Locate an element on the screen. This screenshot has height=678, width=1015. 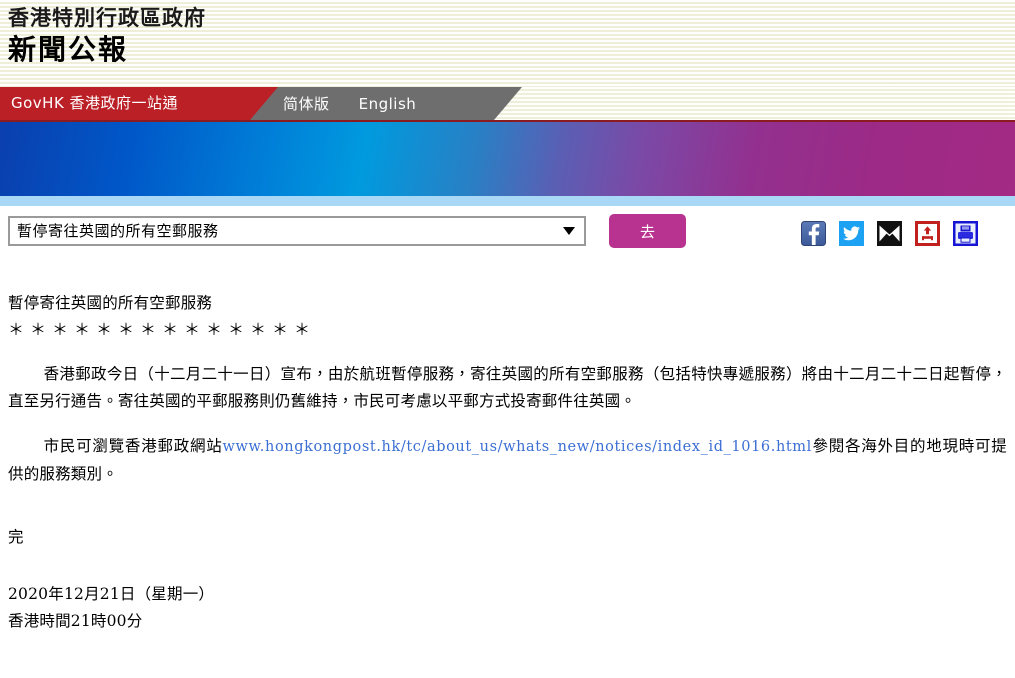
link-paragraph-prefix: 市民可瀏覽香港郵政網站 is located at coordinates (133, 446).